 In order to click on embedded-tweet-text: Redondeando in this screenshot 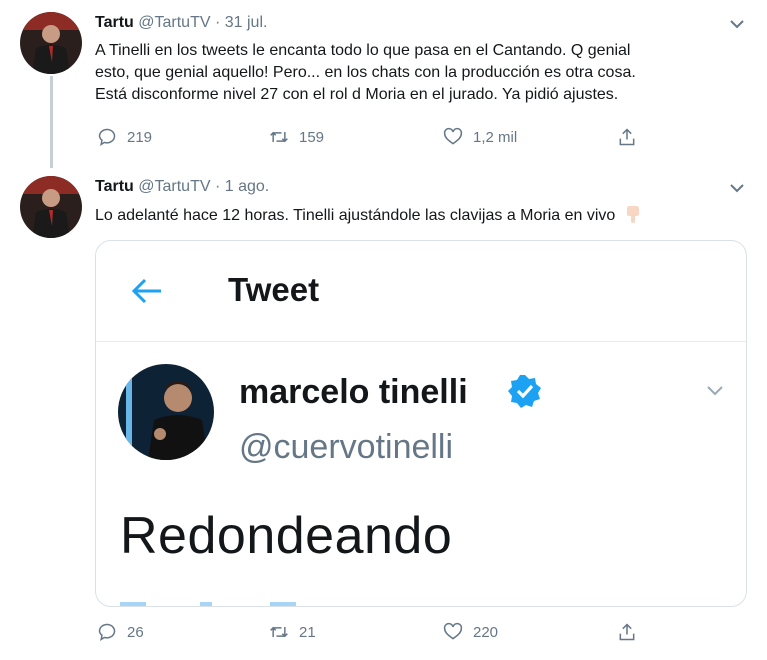, I will do `click(286, 536)`.